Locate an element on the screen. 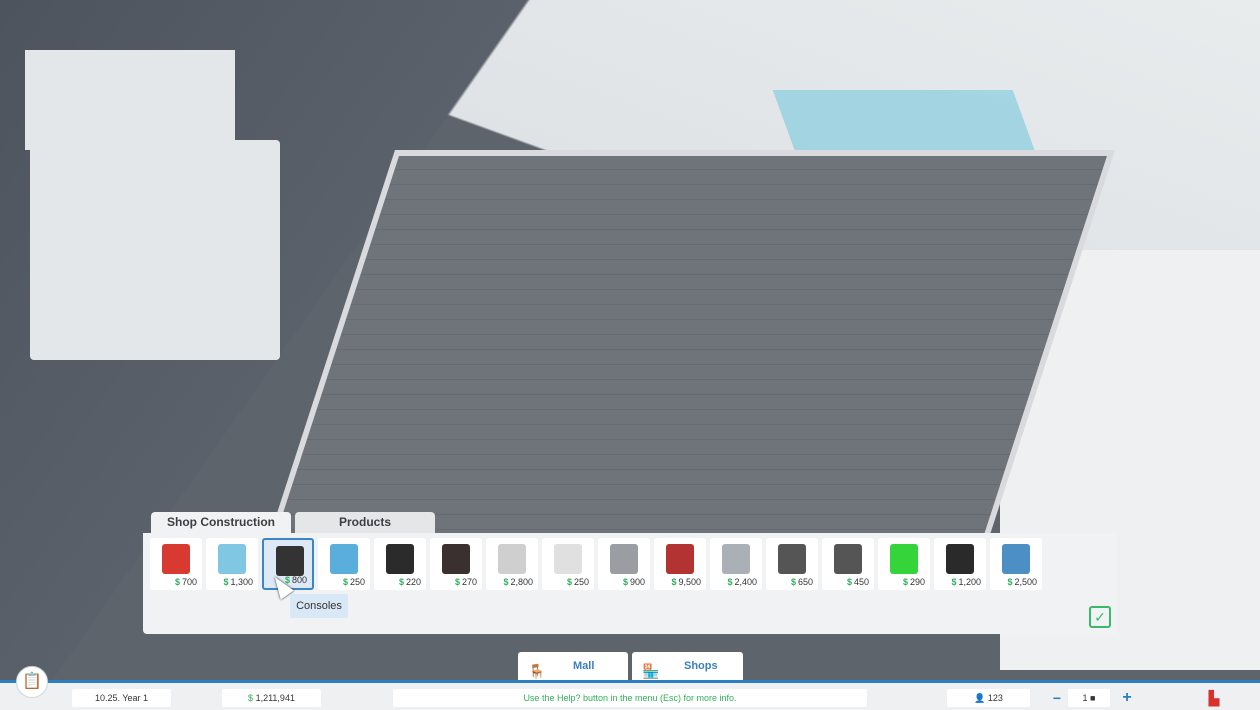 The width and height of the screenshot is (1260, 710). shops-tab: 🏪 Shops is located at coordinates (687, 666).